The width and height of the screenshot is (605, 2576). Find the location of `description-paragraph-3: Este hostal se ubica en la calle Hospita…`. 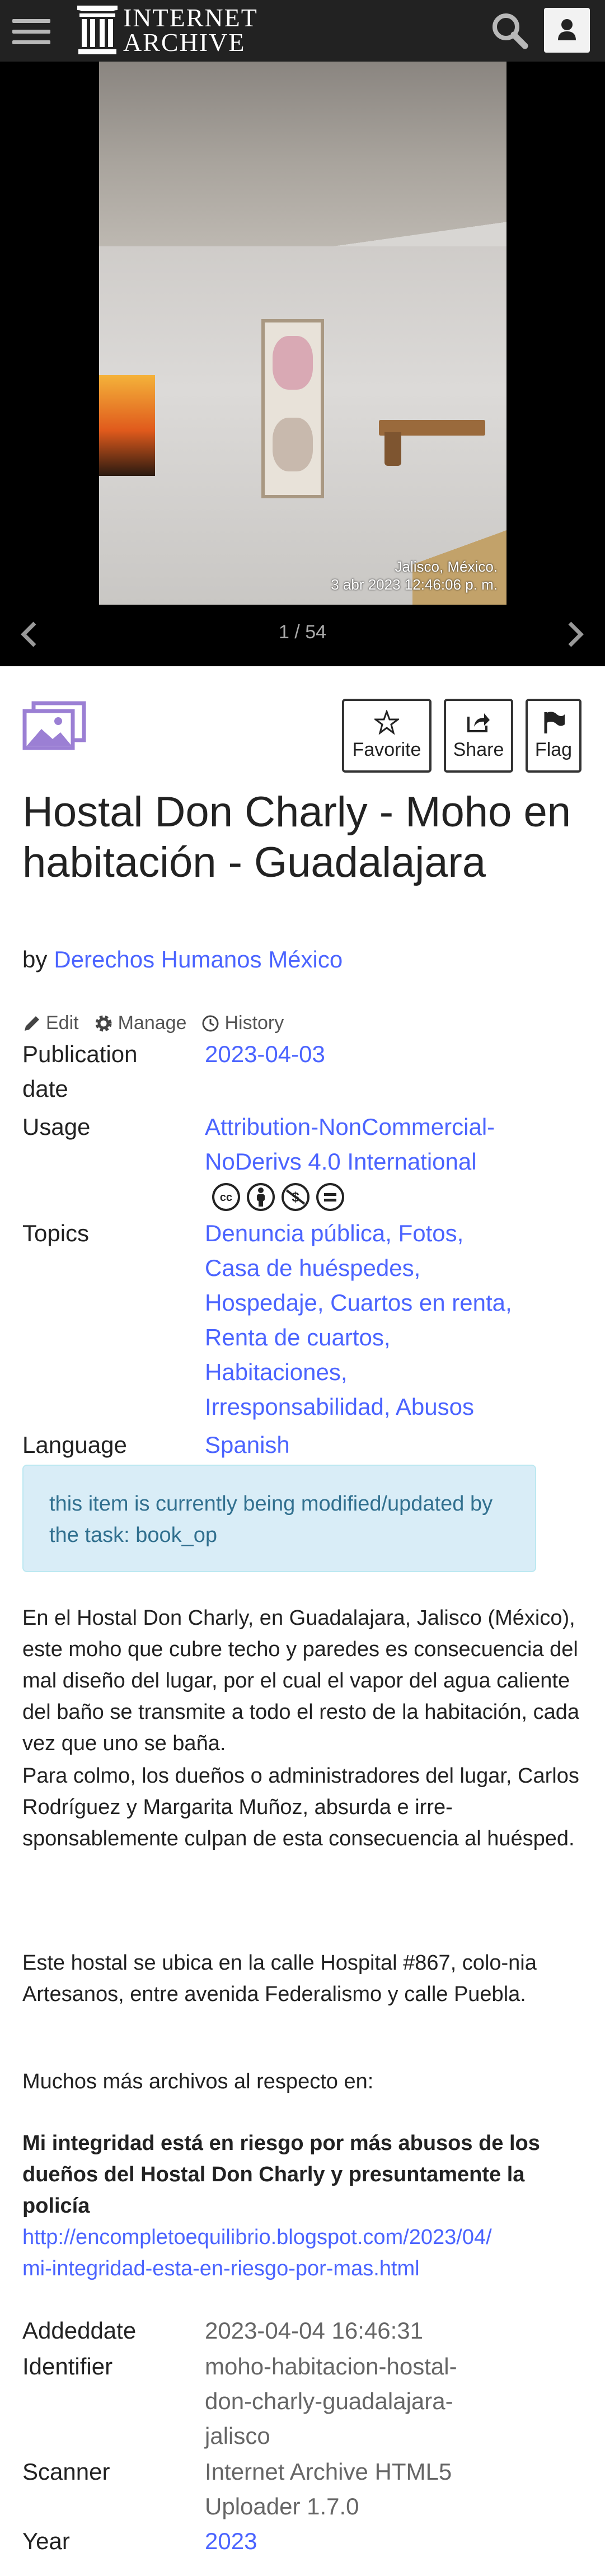

description-paragraph-3: Este hostal se ubica en la calle Hospita… is located at coordinates (279, 1979).